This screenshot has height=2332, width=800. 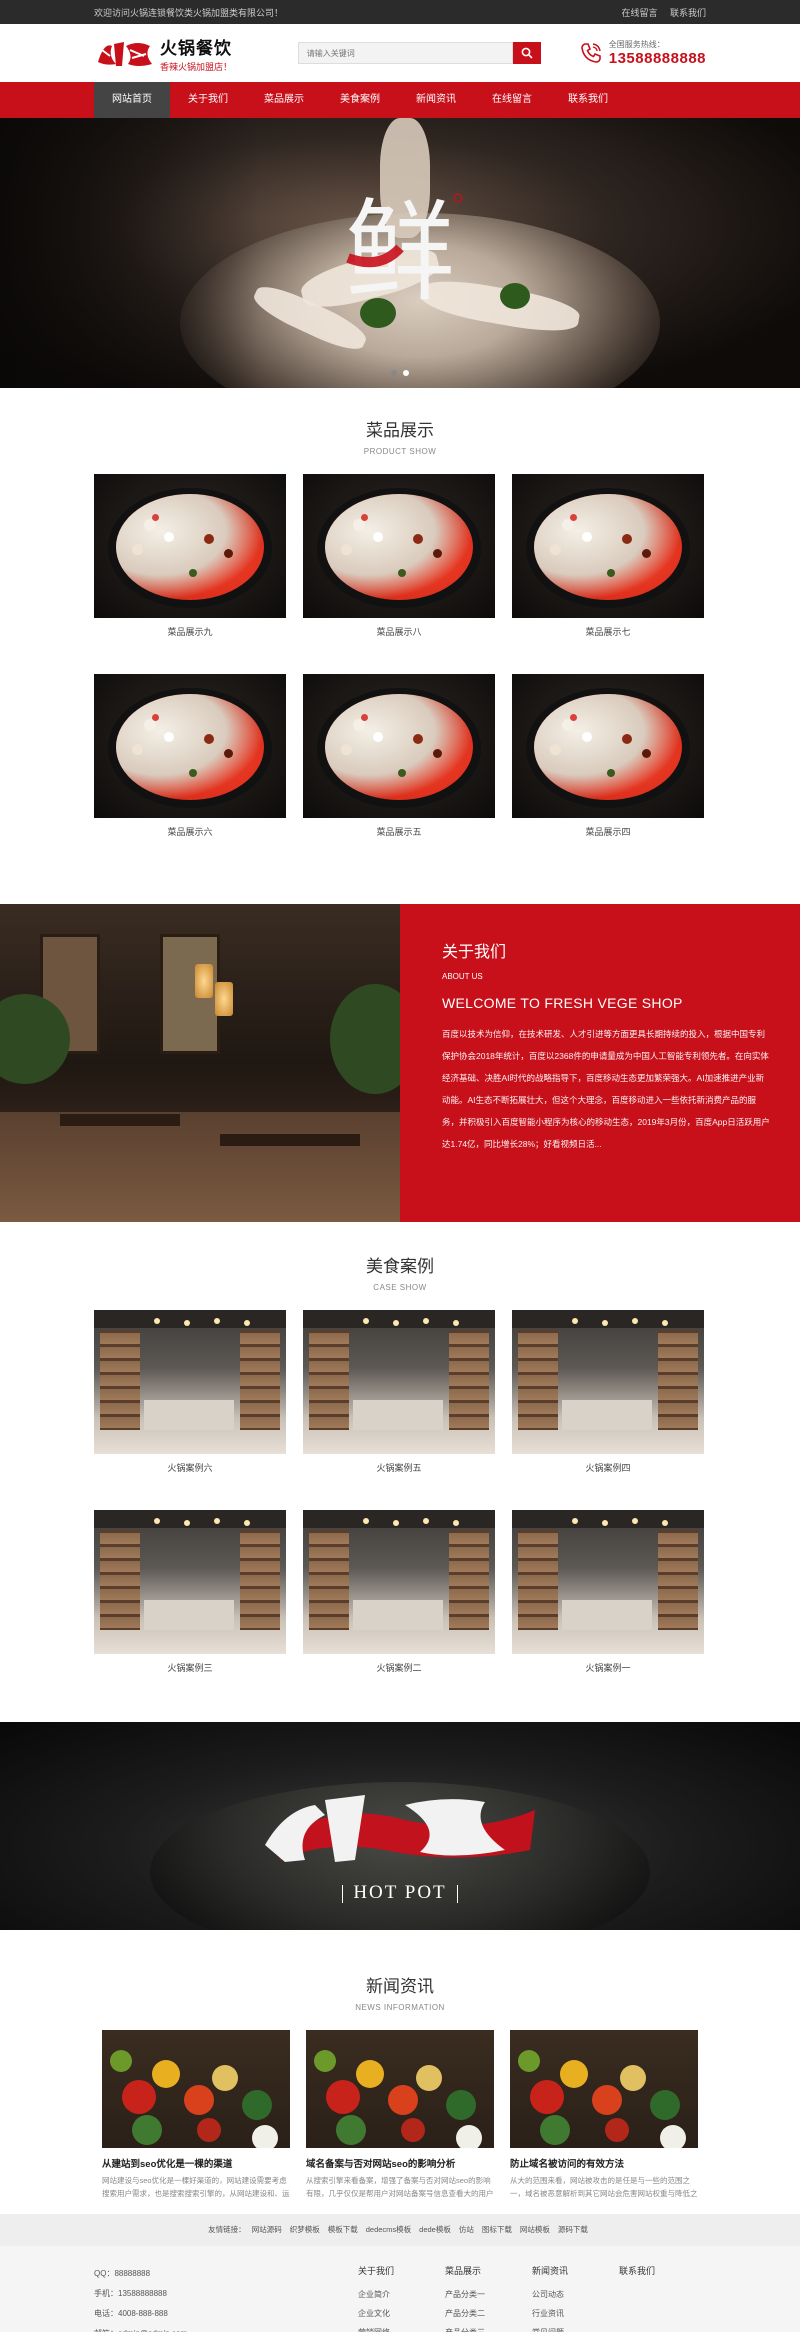 What do you see at coordinates (488, 2327) in the screenshot?
I see `footer-link: 产品分类三` at bounding box center [488, 2327].